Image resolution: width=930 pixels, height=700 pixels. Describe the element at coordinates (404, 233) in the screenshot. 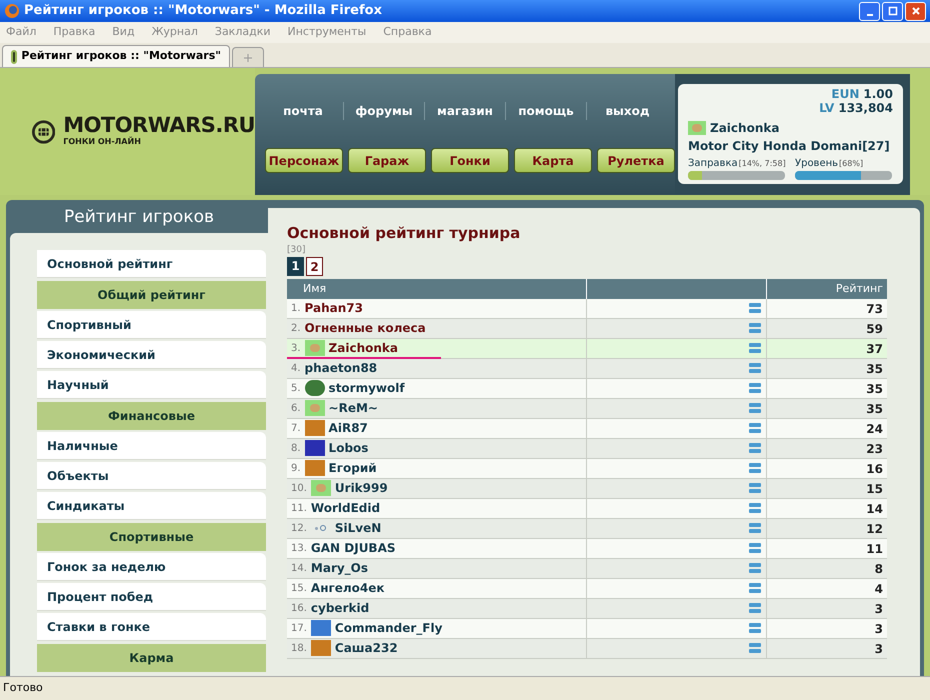

I see `page-heading: Основной рейтинг турнира` at that location.